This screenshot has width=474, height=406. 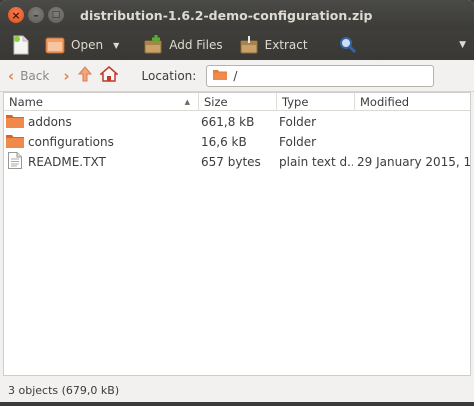 What do you see at coordinates (462, 45) in the screenshot?
I see `toolbar-overflow-chevron-icon: ▼` at bounding box center [462, 45].